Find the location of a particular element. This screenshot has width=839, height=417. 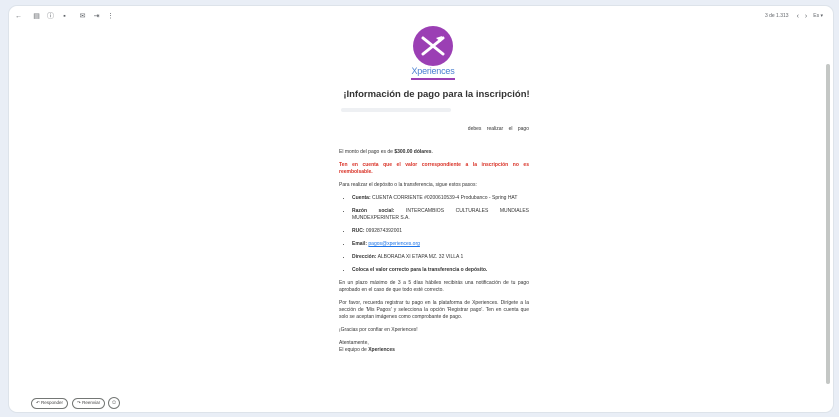

payment-email-link: pagos@xperiences.org is located at coordinates (394, 244).